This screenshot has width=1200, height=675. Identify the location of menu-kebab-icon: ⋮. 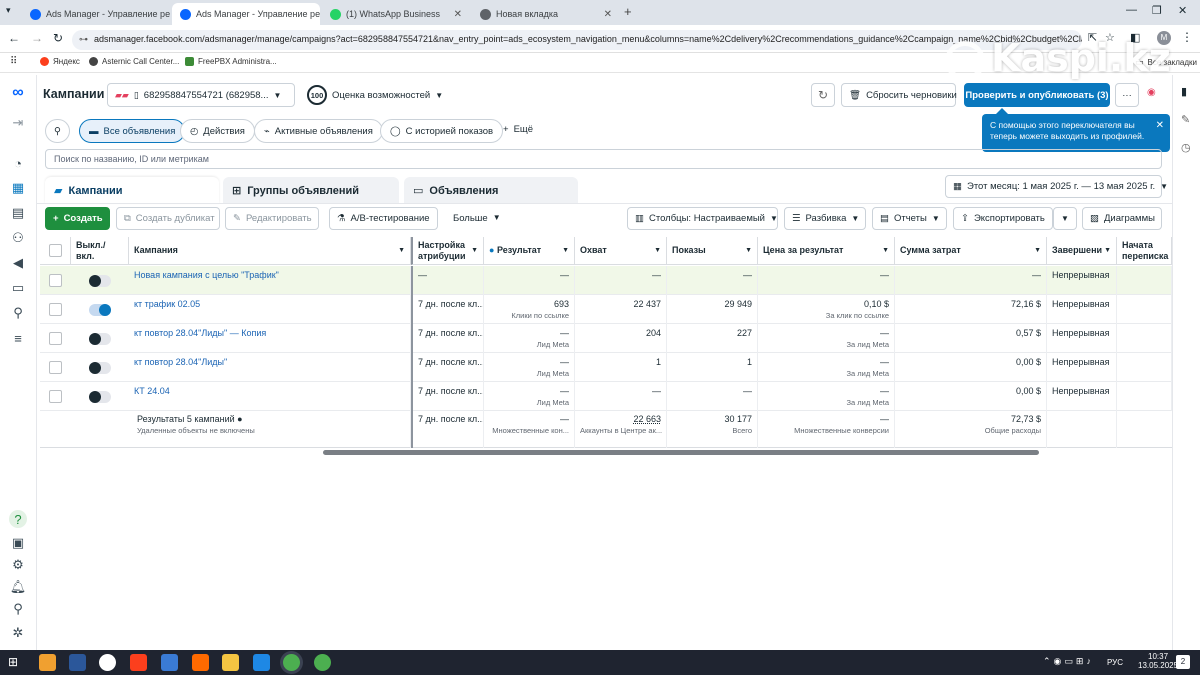
(1187, 37).